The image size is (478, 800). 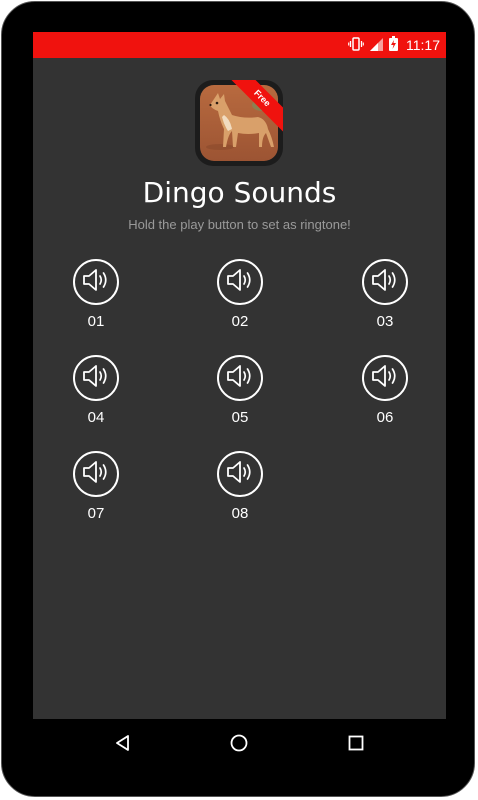 I want to click on back-icon, so click(x=123, y=745).